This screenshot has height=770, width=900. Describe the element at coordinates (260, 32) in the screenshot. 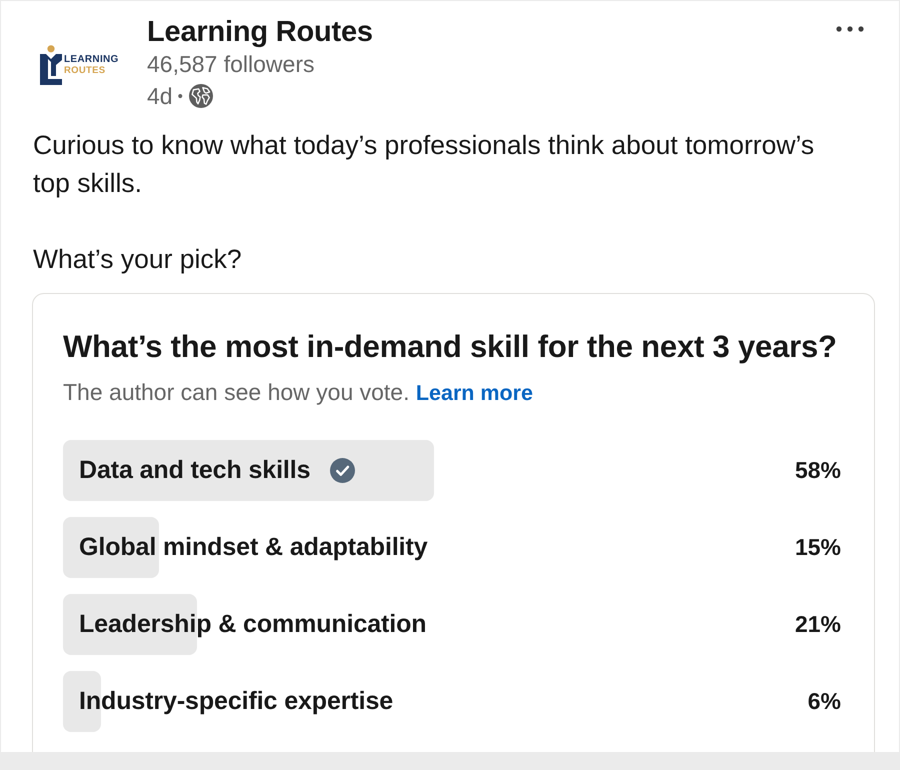

I see `company-name: Learning Routes` at that location.